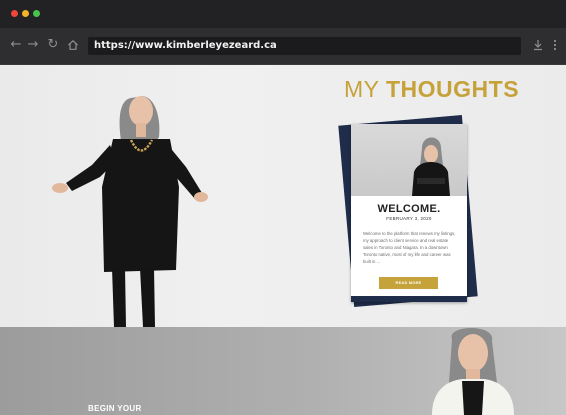 Image resolution: width=566 pixels, height=415 pixels. I want to click on forward-arrow-icon: →, so click(33, 45).